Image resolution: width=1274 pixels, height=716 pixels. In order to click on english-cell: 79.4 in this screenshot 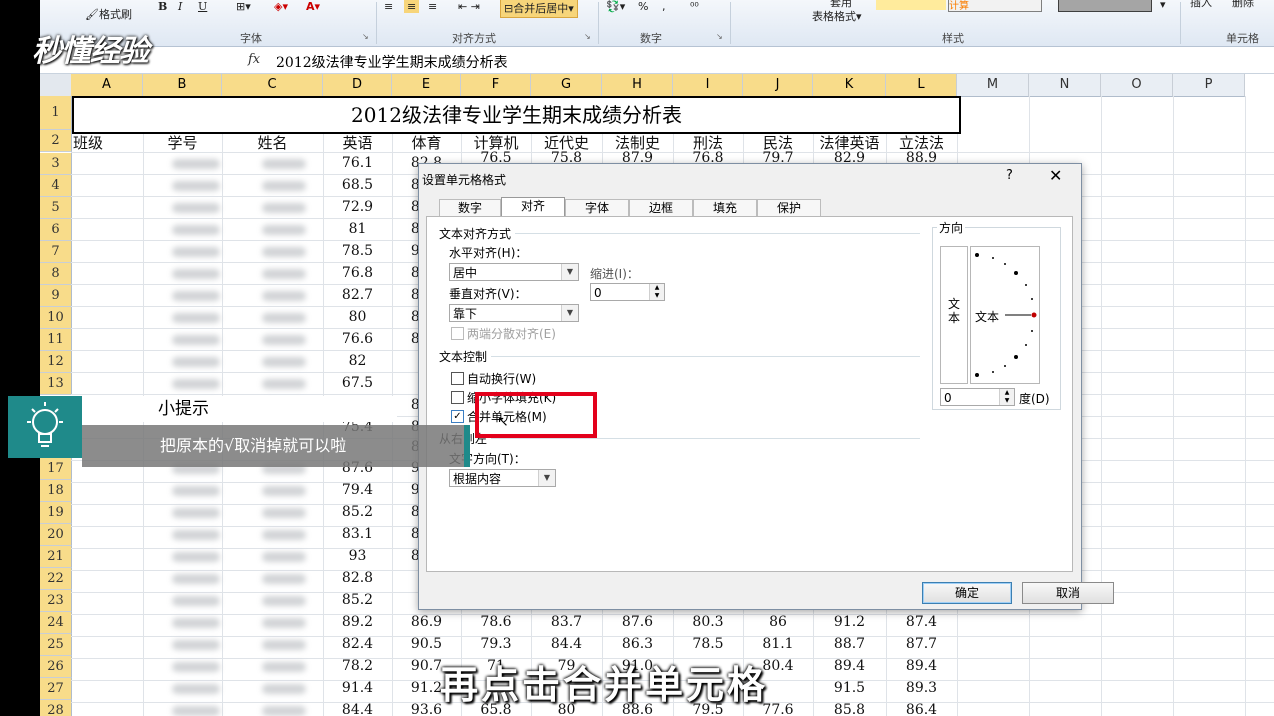, I will do `click(357, 490)`.